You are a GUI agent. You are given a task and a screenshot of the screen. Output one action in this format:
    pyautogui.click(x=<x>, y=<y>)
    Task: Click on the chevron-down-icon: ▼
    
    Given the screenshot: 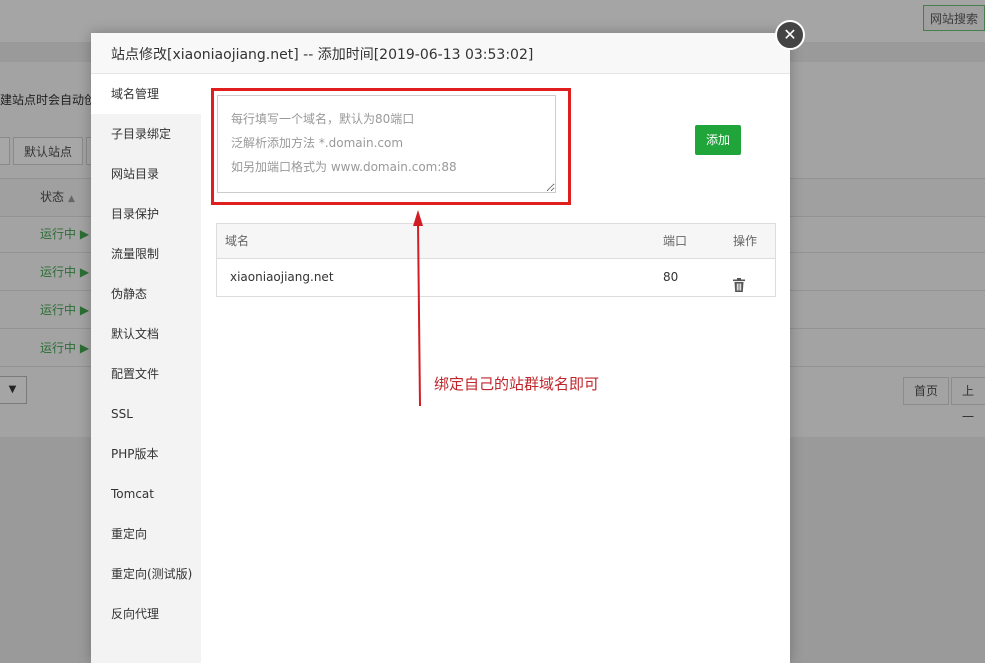 What is the action you would take?
    pyautogui.click(x=12, y=389)
    